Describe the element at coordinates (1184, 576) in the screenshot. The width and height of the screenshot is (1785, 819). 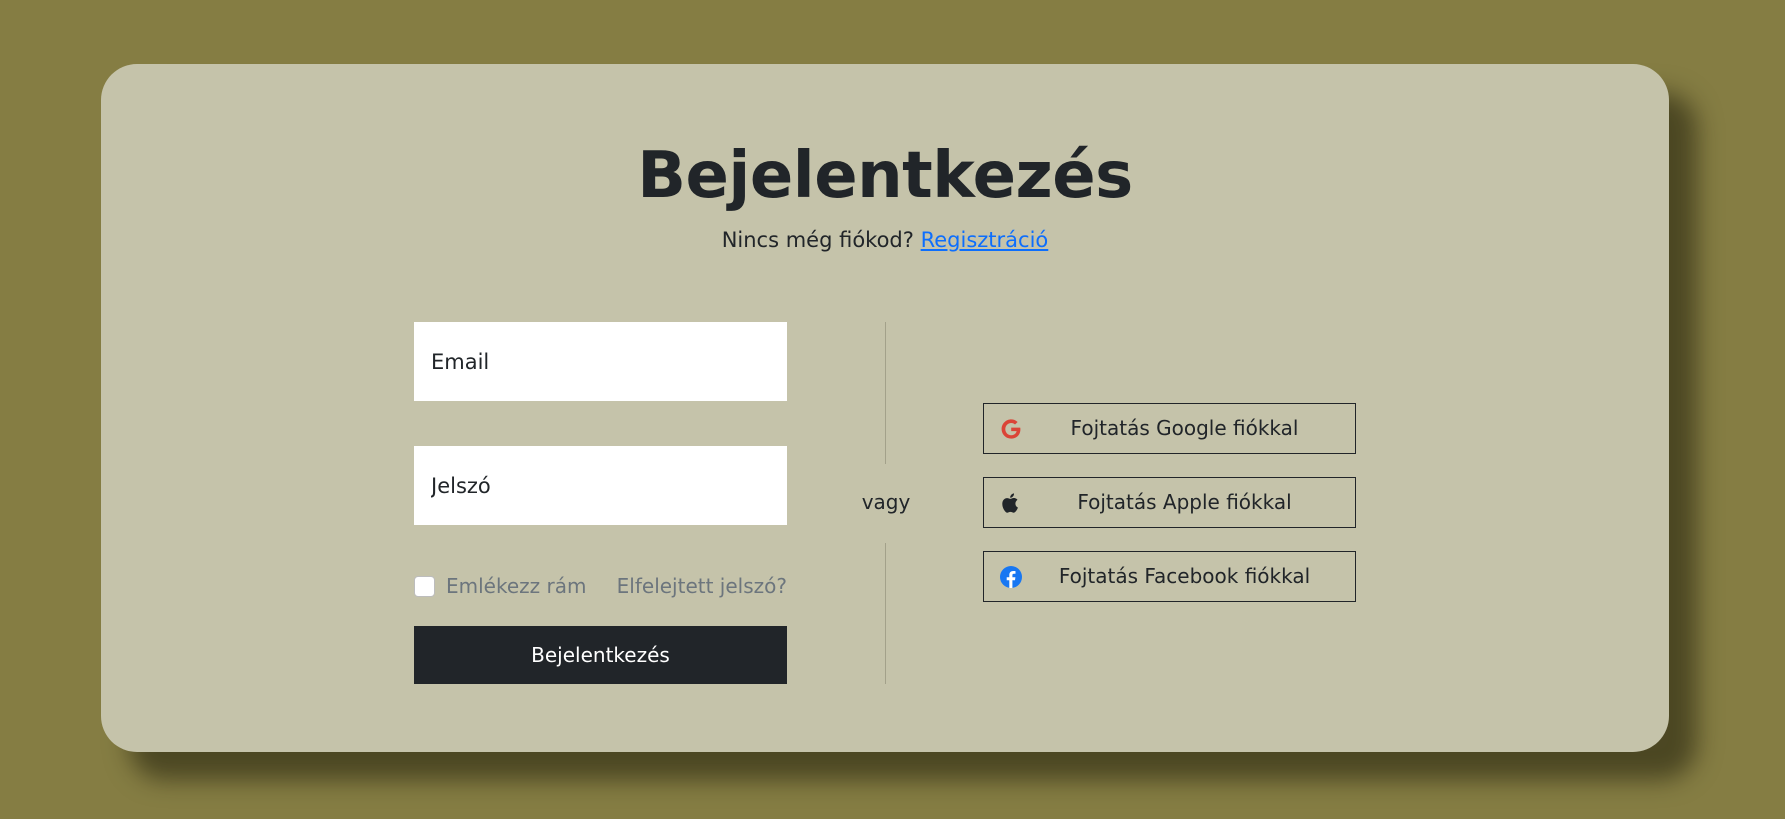
I see `facebook-login-label: Fojtatás Facebook fiókkal` at that location.